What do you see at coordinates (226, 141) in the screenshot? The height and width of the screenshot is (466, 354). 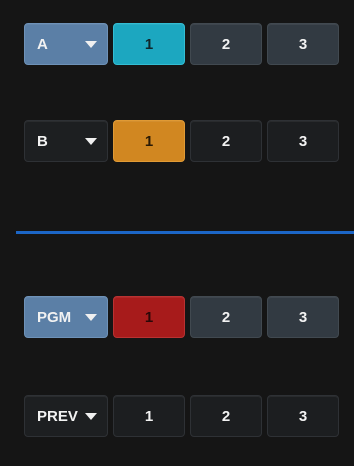 I see `bus-b-input-2-button: 2` at bounding box center [226, 141].